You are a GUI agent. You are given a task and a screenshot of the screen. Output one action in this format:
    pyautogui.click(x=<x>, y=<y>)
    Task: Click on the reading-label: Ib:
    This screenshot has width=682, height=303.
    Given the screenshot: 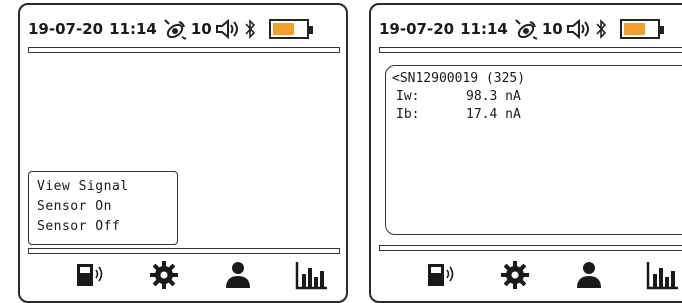 What is the action you would take?
    pyautogui.click(x=408, y=114)
    